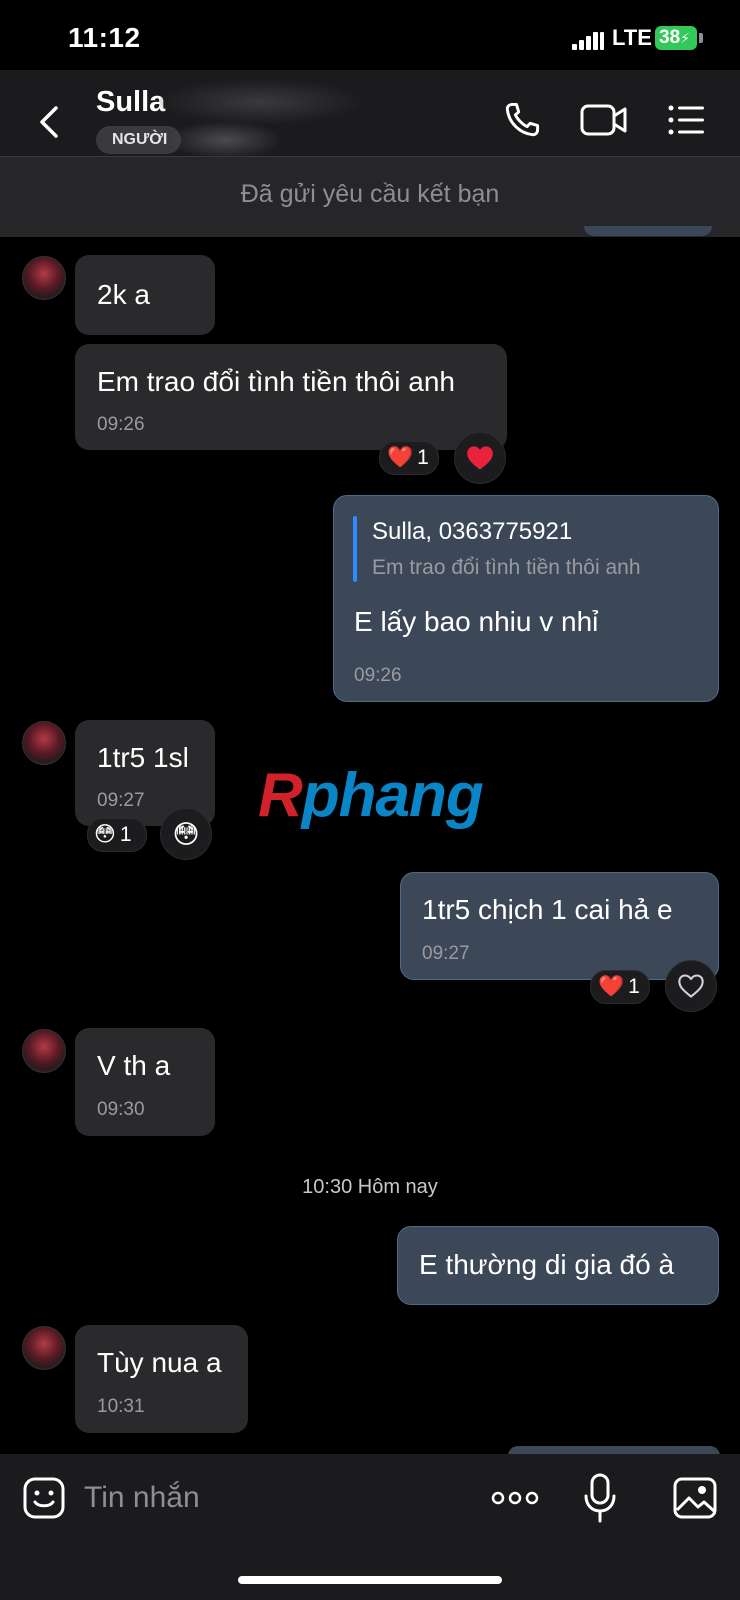  I want to click on call-button, so click(522, 120).